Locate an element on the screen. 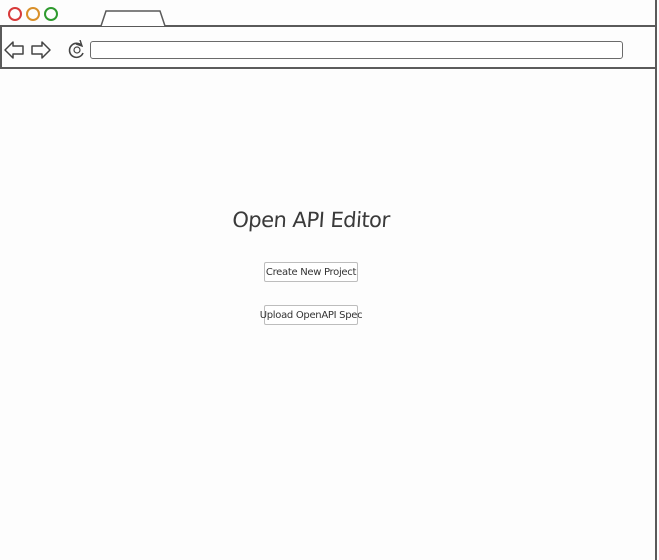 Image resolution: width=659 pixels, height=560 pixels. browser-tab is located at coordinates (133, 18).